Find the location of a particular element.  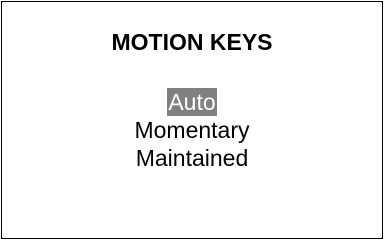

option-auto: Auto is located at coordinates (192, 102).